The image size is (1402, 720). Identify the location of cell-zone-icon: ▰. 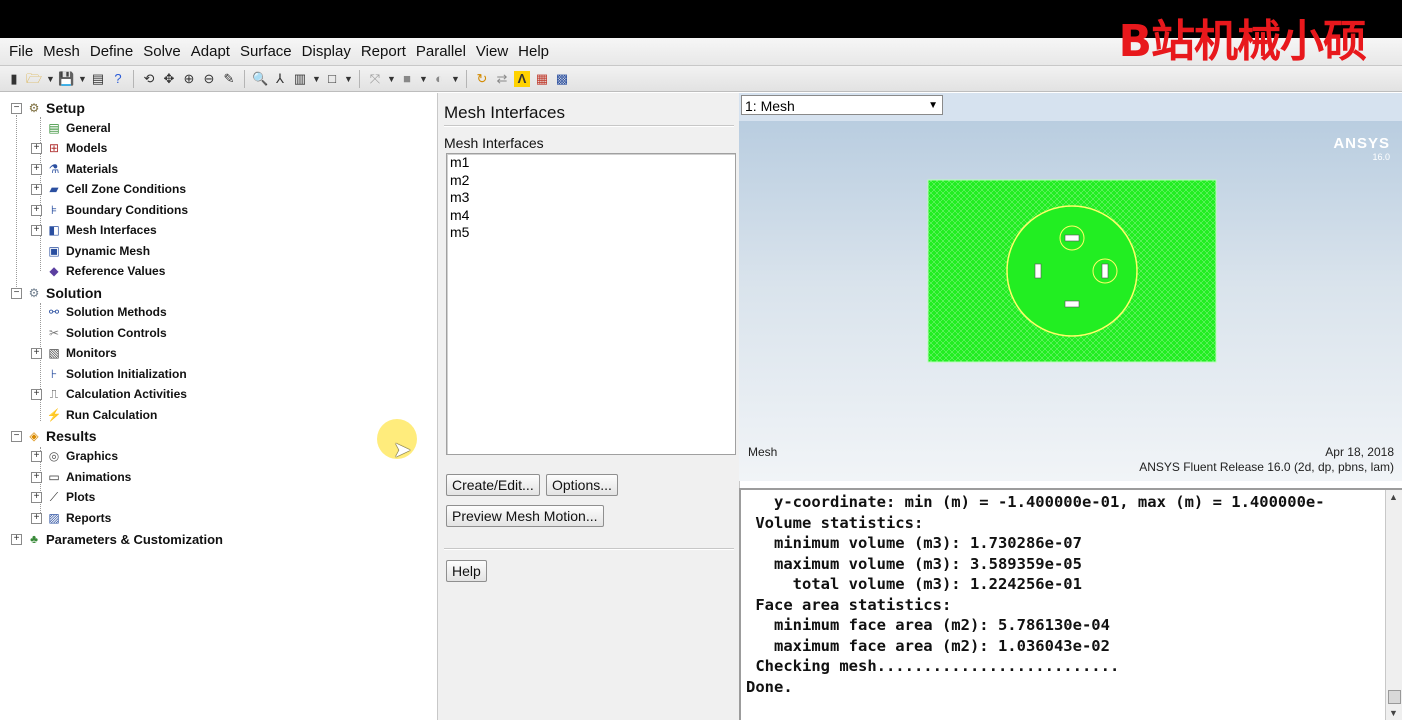
(54, 189).